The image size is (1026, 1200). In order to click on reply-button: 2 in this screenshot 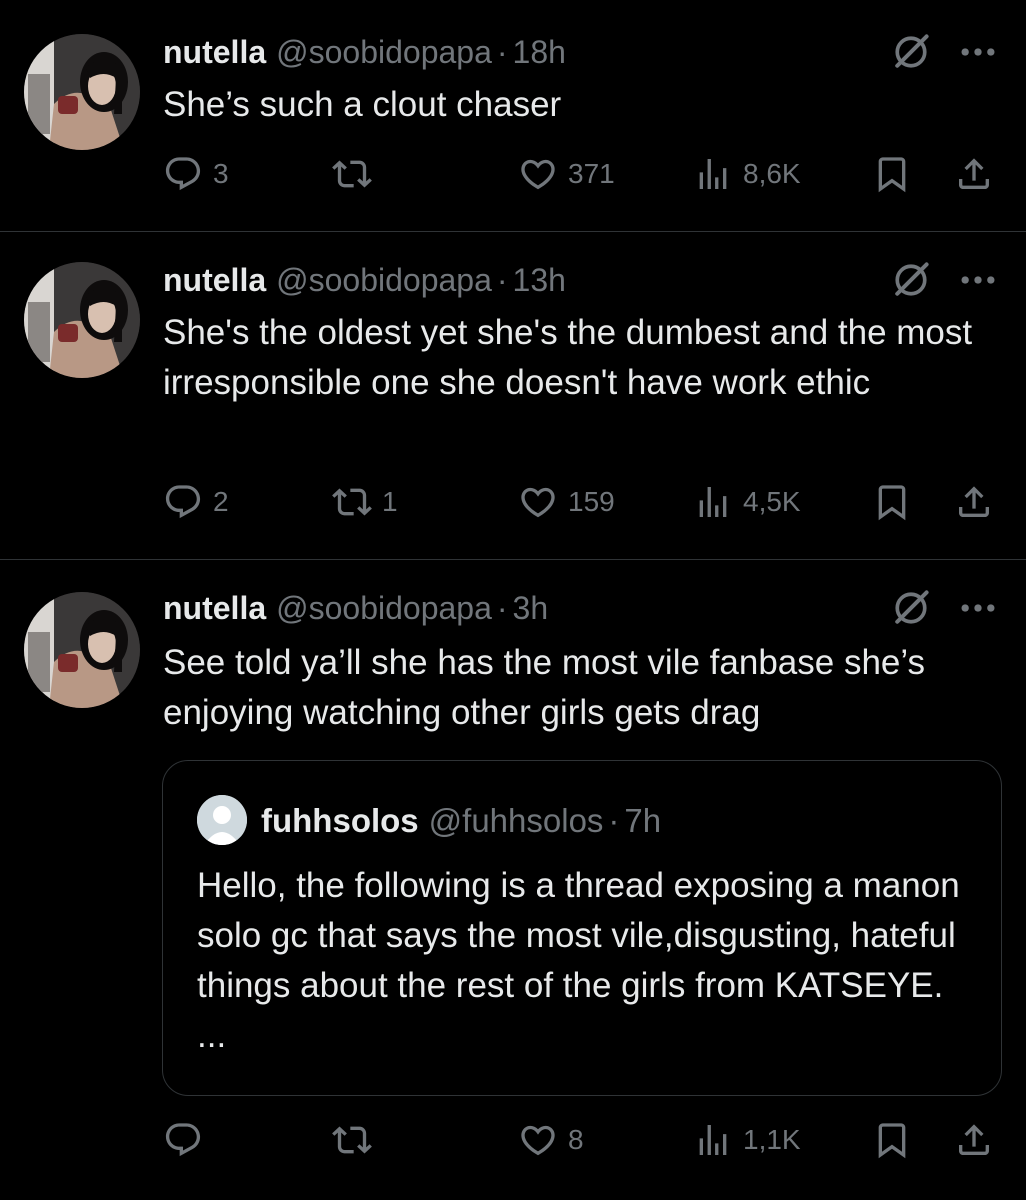, I will do `click(196, 502)`.